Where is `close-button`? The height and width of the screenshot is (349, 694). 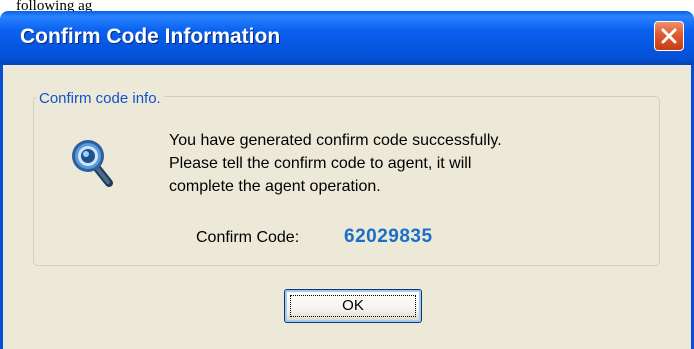 close-button is located at coordinates (669, 36).